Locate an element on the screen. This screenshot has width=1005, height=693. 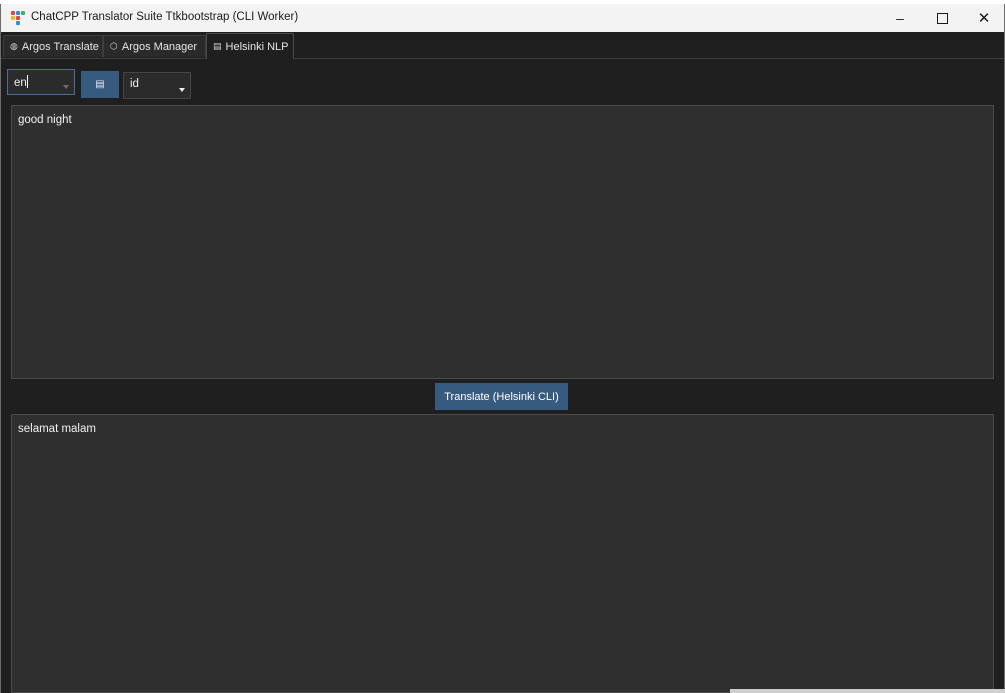
swap-languages-button: ▤ is located at coordinates (100, 84).